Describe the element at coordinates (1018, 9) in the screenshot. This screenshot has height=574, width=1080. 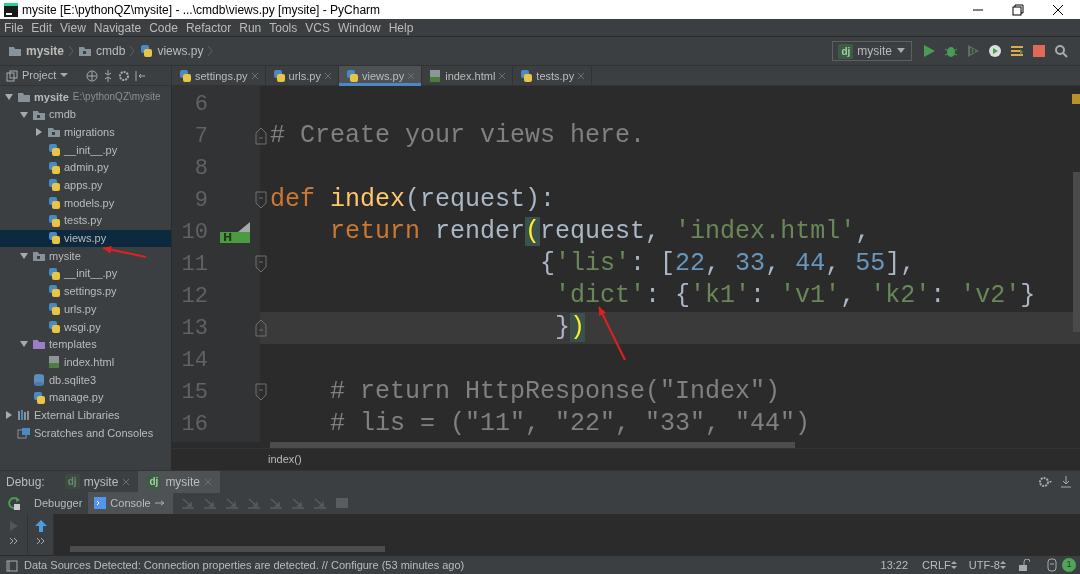
I see `restore-icon` at that location.